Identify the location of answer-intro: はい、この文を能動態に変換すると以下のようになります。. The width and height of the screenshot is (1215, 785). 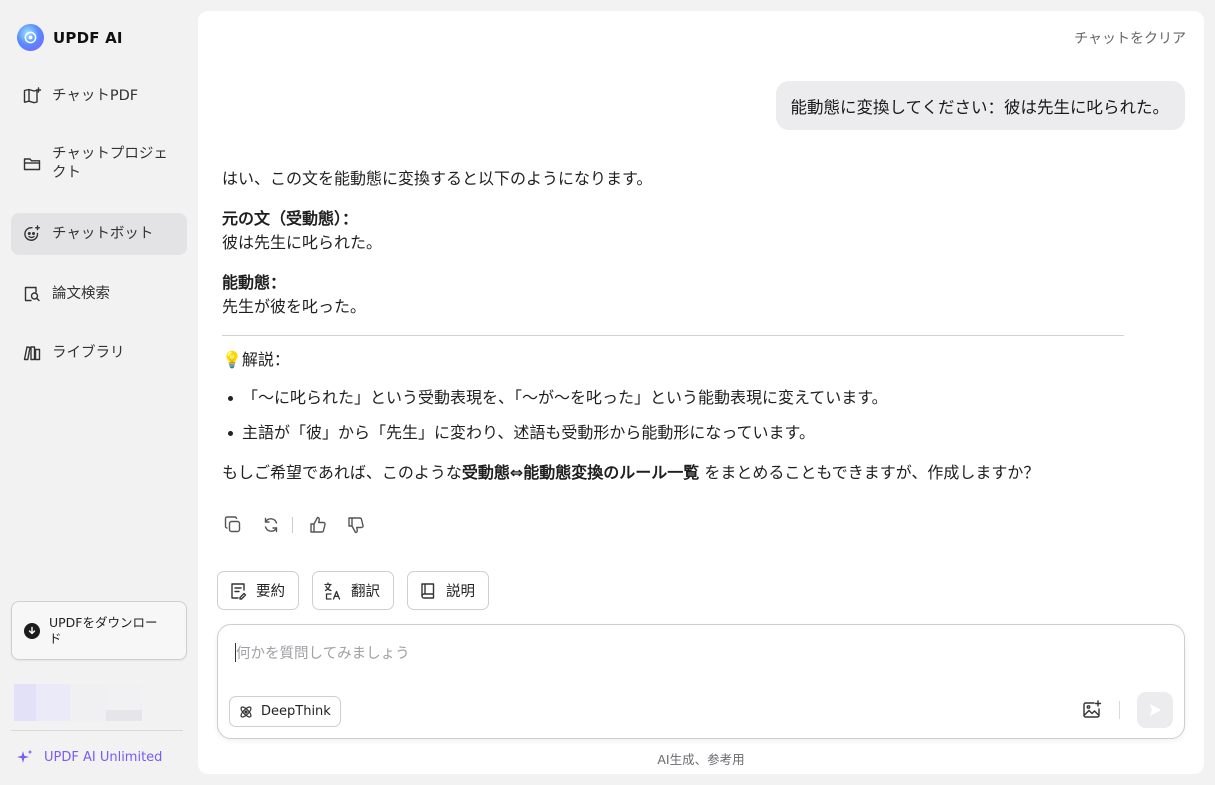
(437, 178).